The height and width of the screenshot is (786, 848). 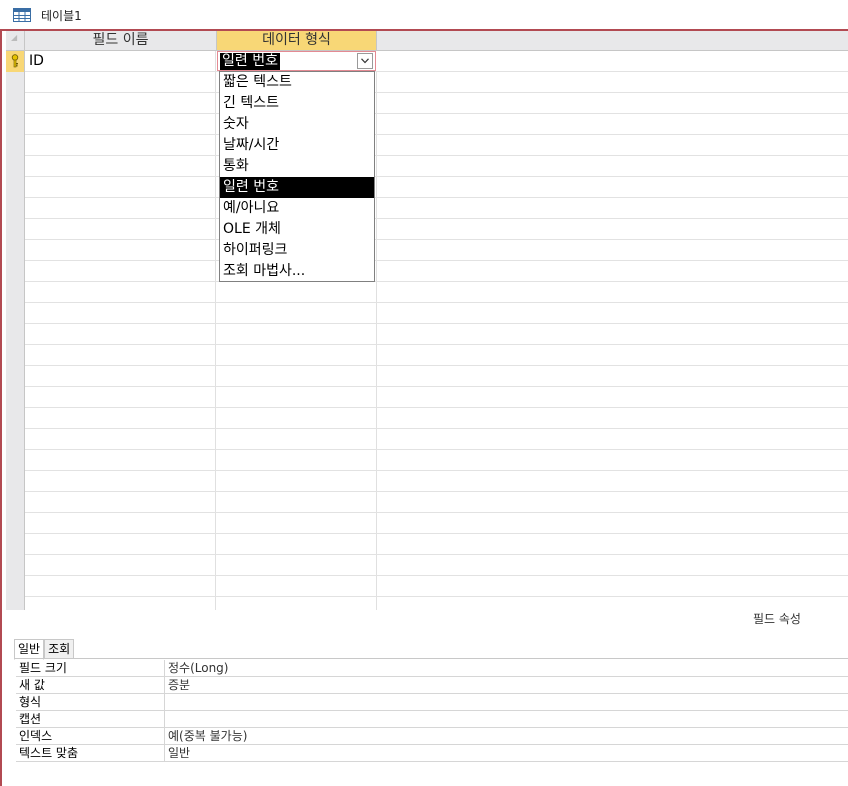 What do you see at coordinates (297, 145) in the screenshot?
I see `dropdown-option: 날짜/시간` at bounding box center [297, 145].